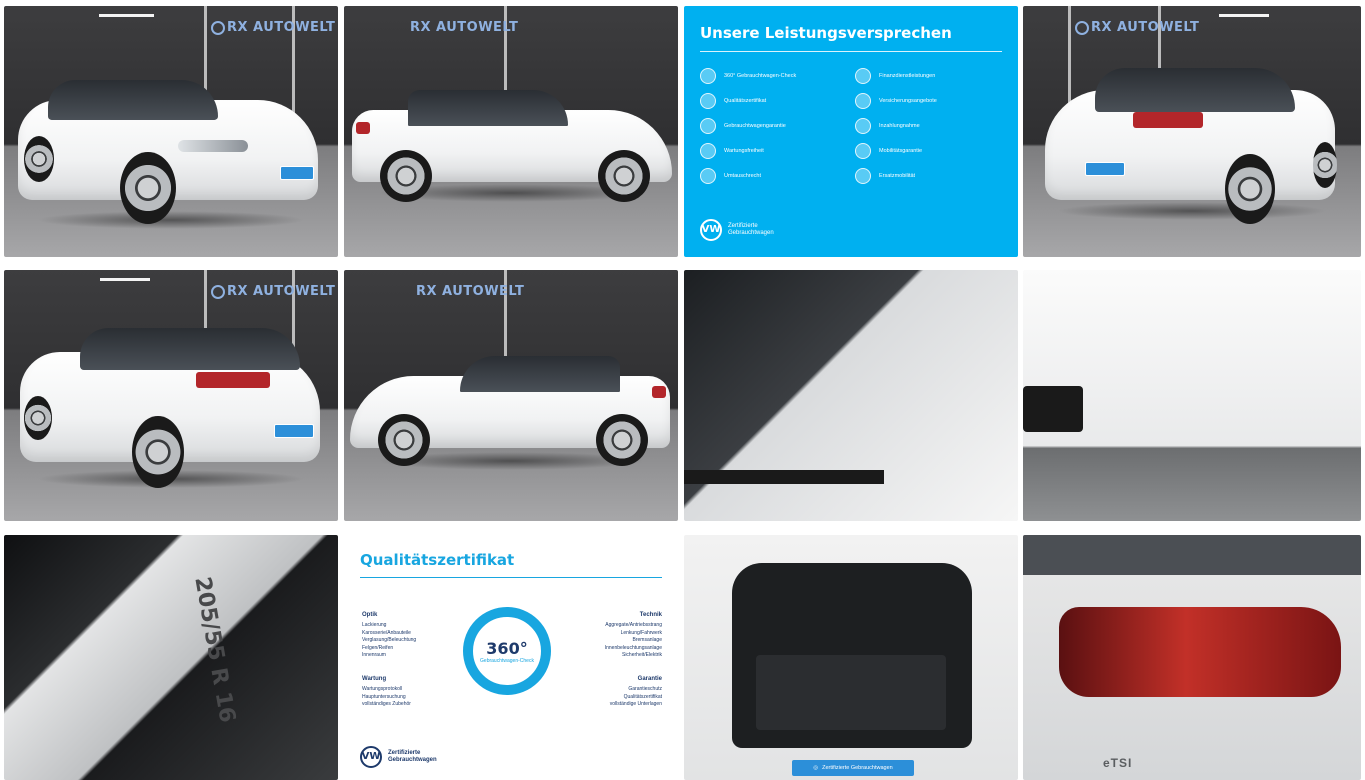  I want to click on taillight-right, so click(697, 589).